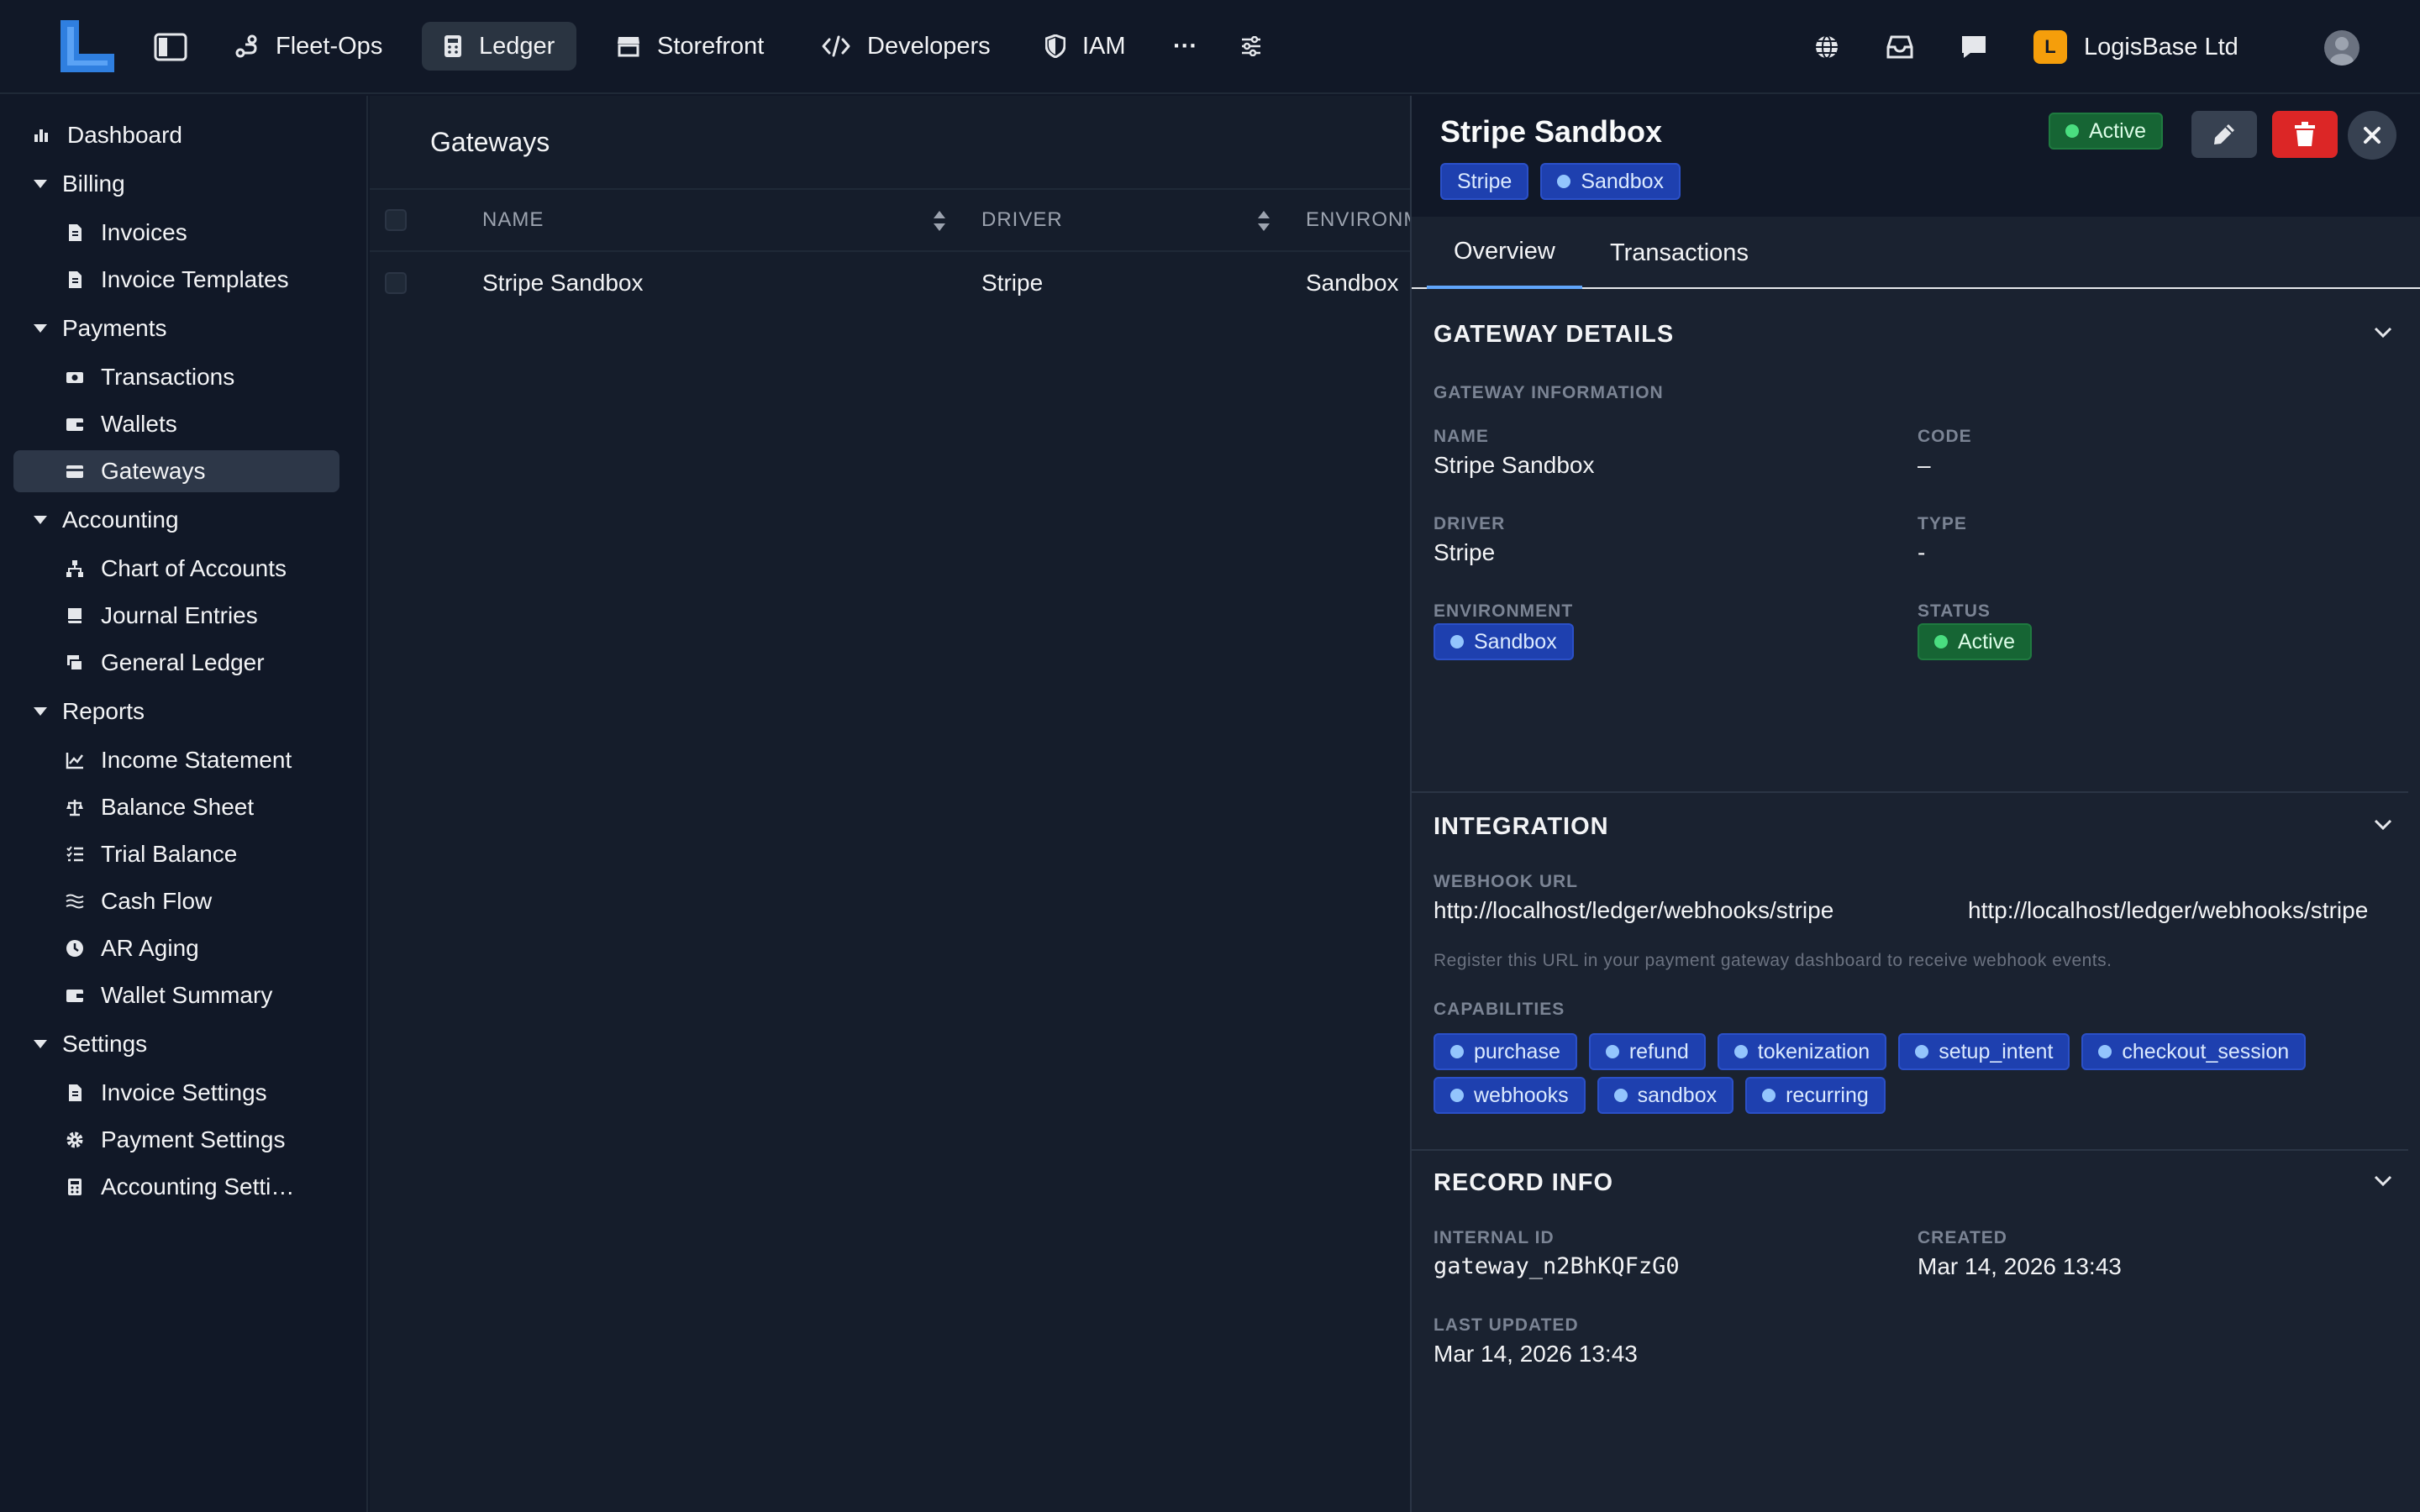  I want to click on capability-tag: setup_intent, so click(1984, 1051).